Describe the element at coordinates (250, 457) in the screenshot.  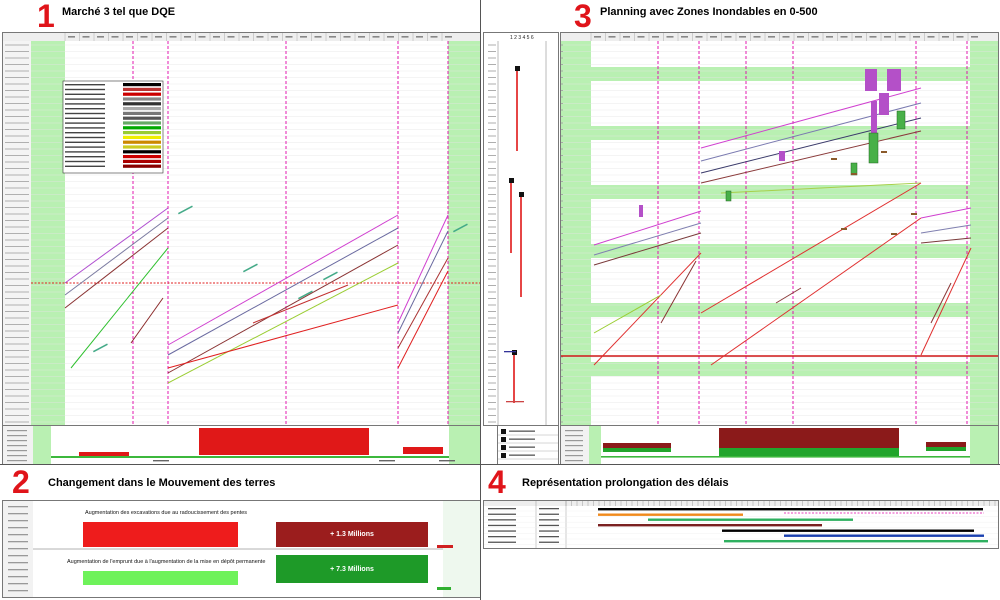
I see `summary-baseline` at that location.